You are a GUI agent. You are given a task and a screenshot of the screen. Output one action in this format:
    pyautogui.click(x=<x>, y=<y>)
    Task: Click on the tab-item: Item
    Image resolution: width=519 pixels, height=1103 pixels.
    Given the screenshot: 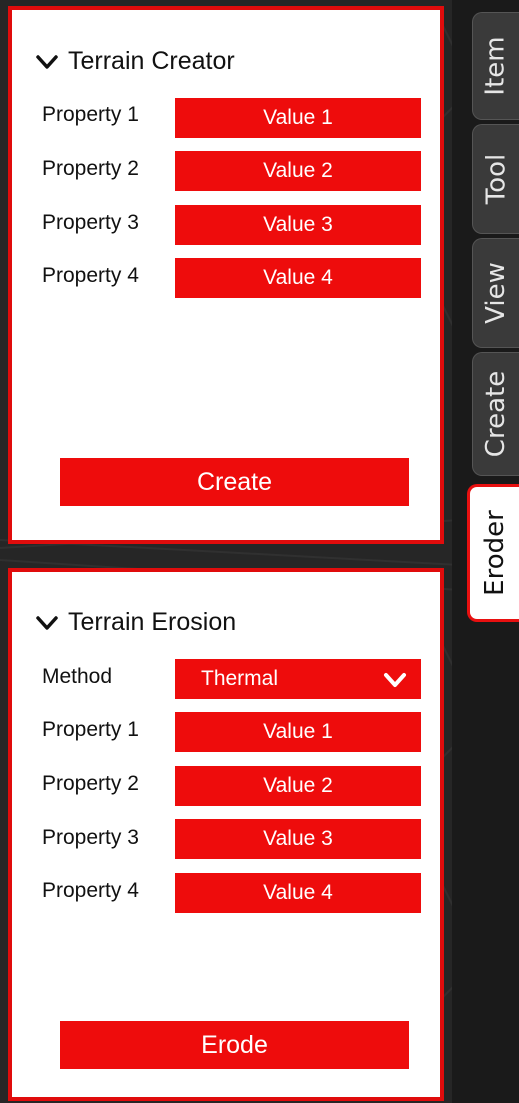 What is the action you would take?
    pyautogui.click(x=495, y=66)
    